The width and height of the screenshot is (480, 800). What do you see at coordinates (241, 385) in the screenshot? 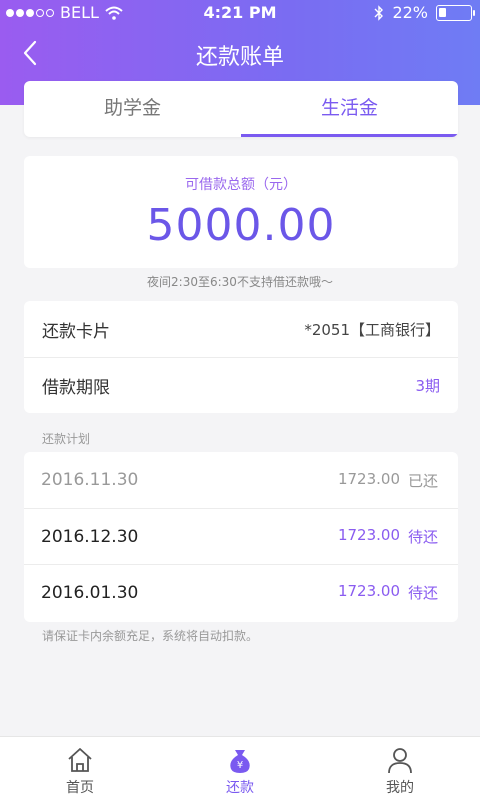
I see `loan-period-row: 借款期限 3期` at bounding box center [241, 385].